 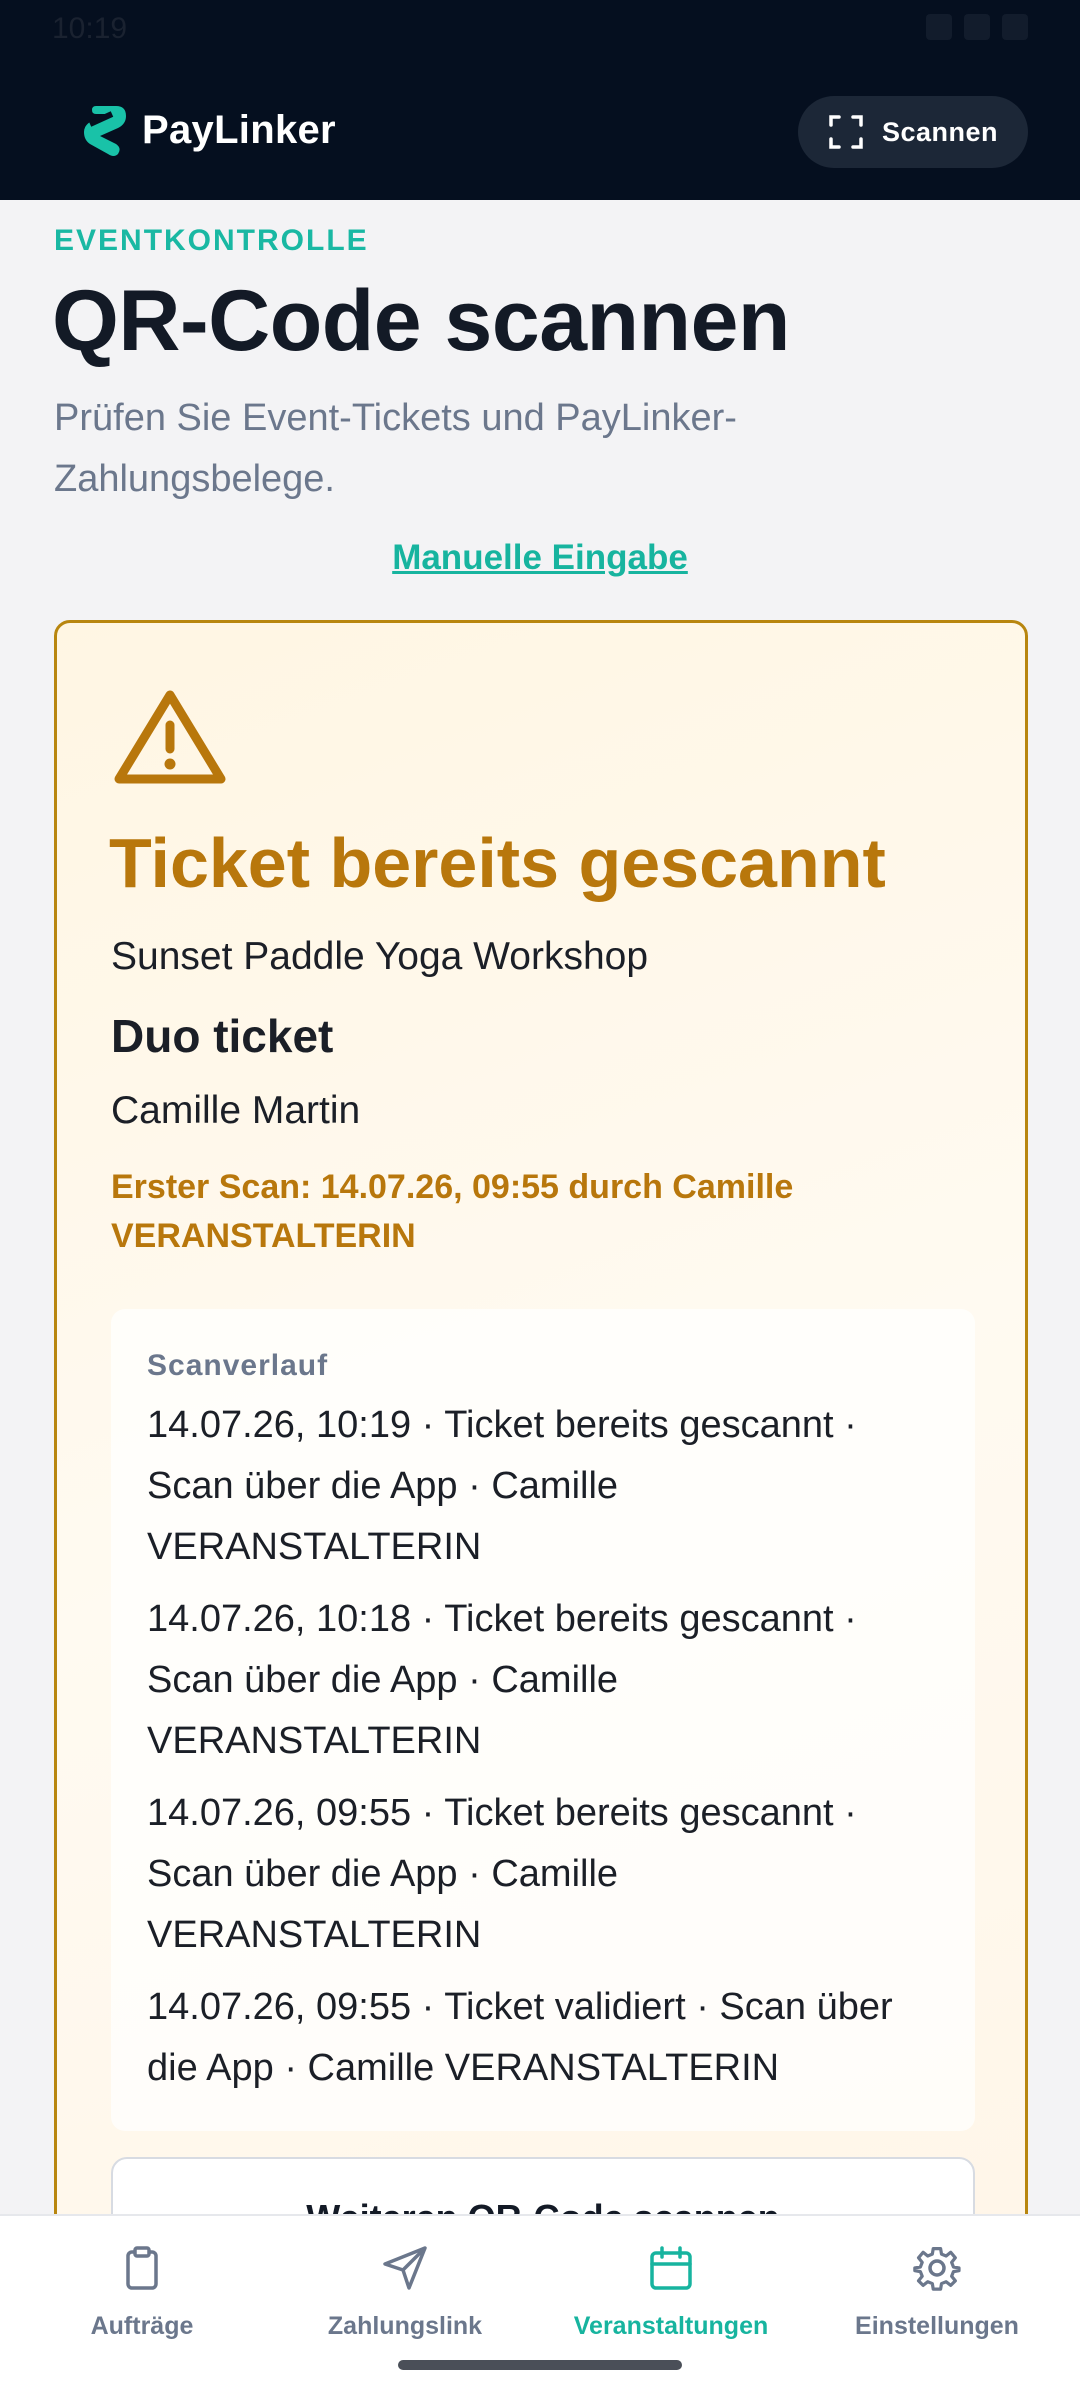 What do you see at coordinates (211, 240) in the screenshot?
I see `section-eyebrow: EVENTKONTROLLE` at bounding box center [211, 240].